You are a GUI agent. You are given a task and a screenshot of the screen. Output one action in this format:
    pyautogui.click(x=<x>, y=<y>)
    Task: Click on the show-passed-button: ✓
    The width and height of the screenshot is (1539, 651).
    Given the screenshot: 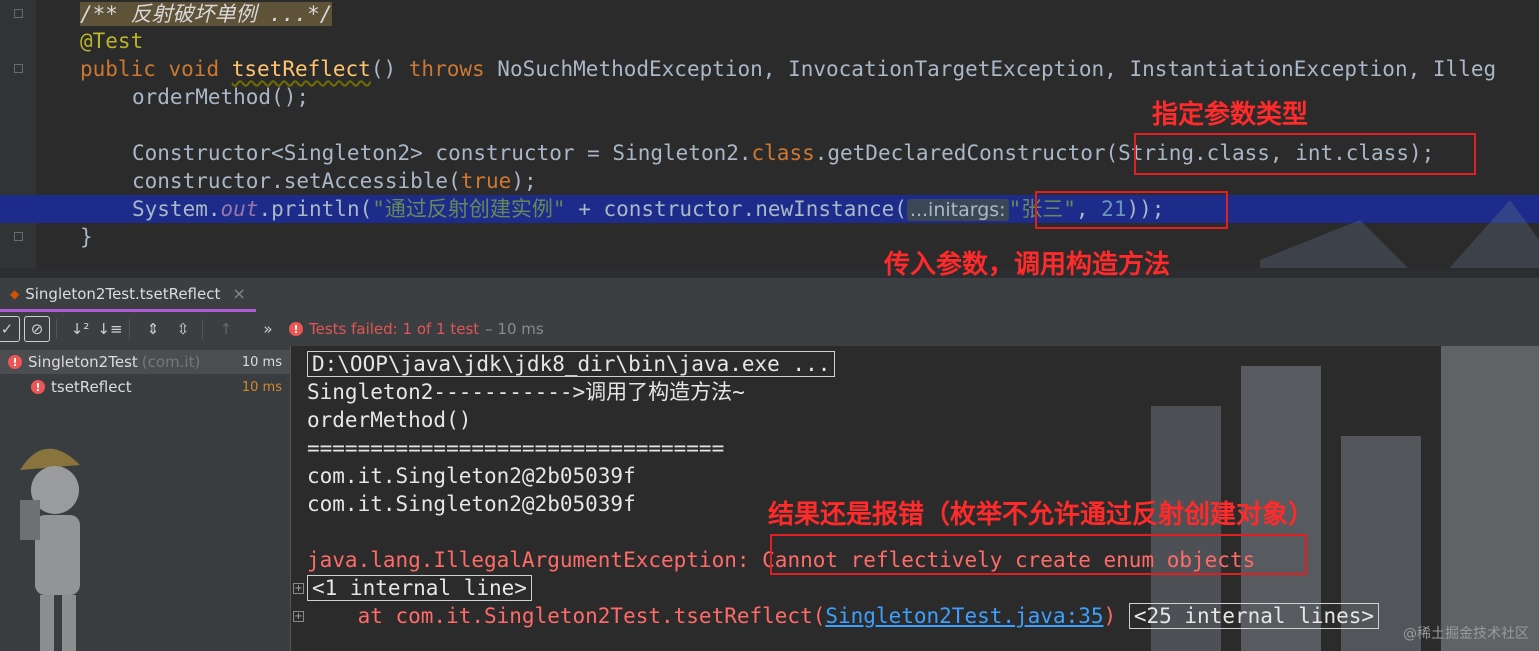 What is the action you would take?
    pyautogui.click(x=10, y=329)
    